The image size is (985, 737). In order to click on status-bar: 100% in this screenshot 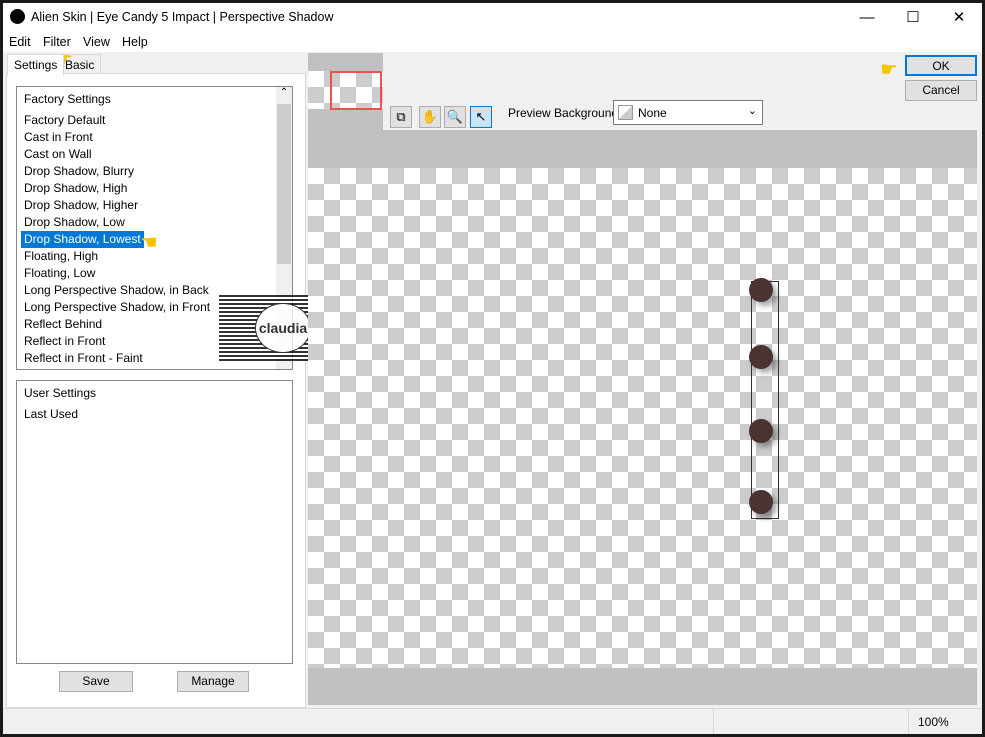, I will do `click(492, 721)`.